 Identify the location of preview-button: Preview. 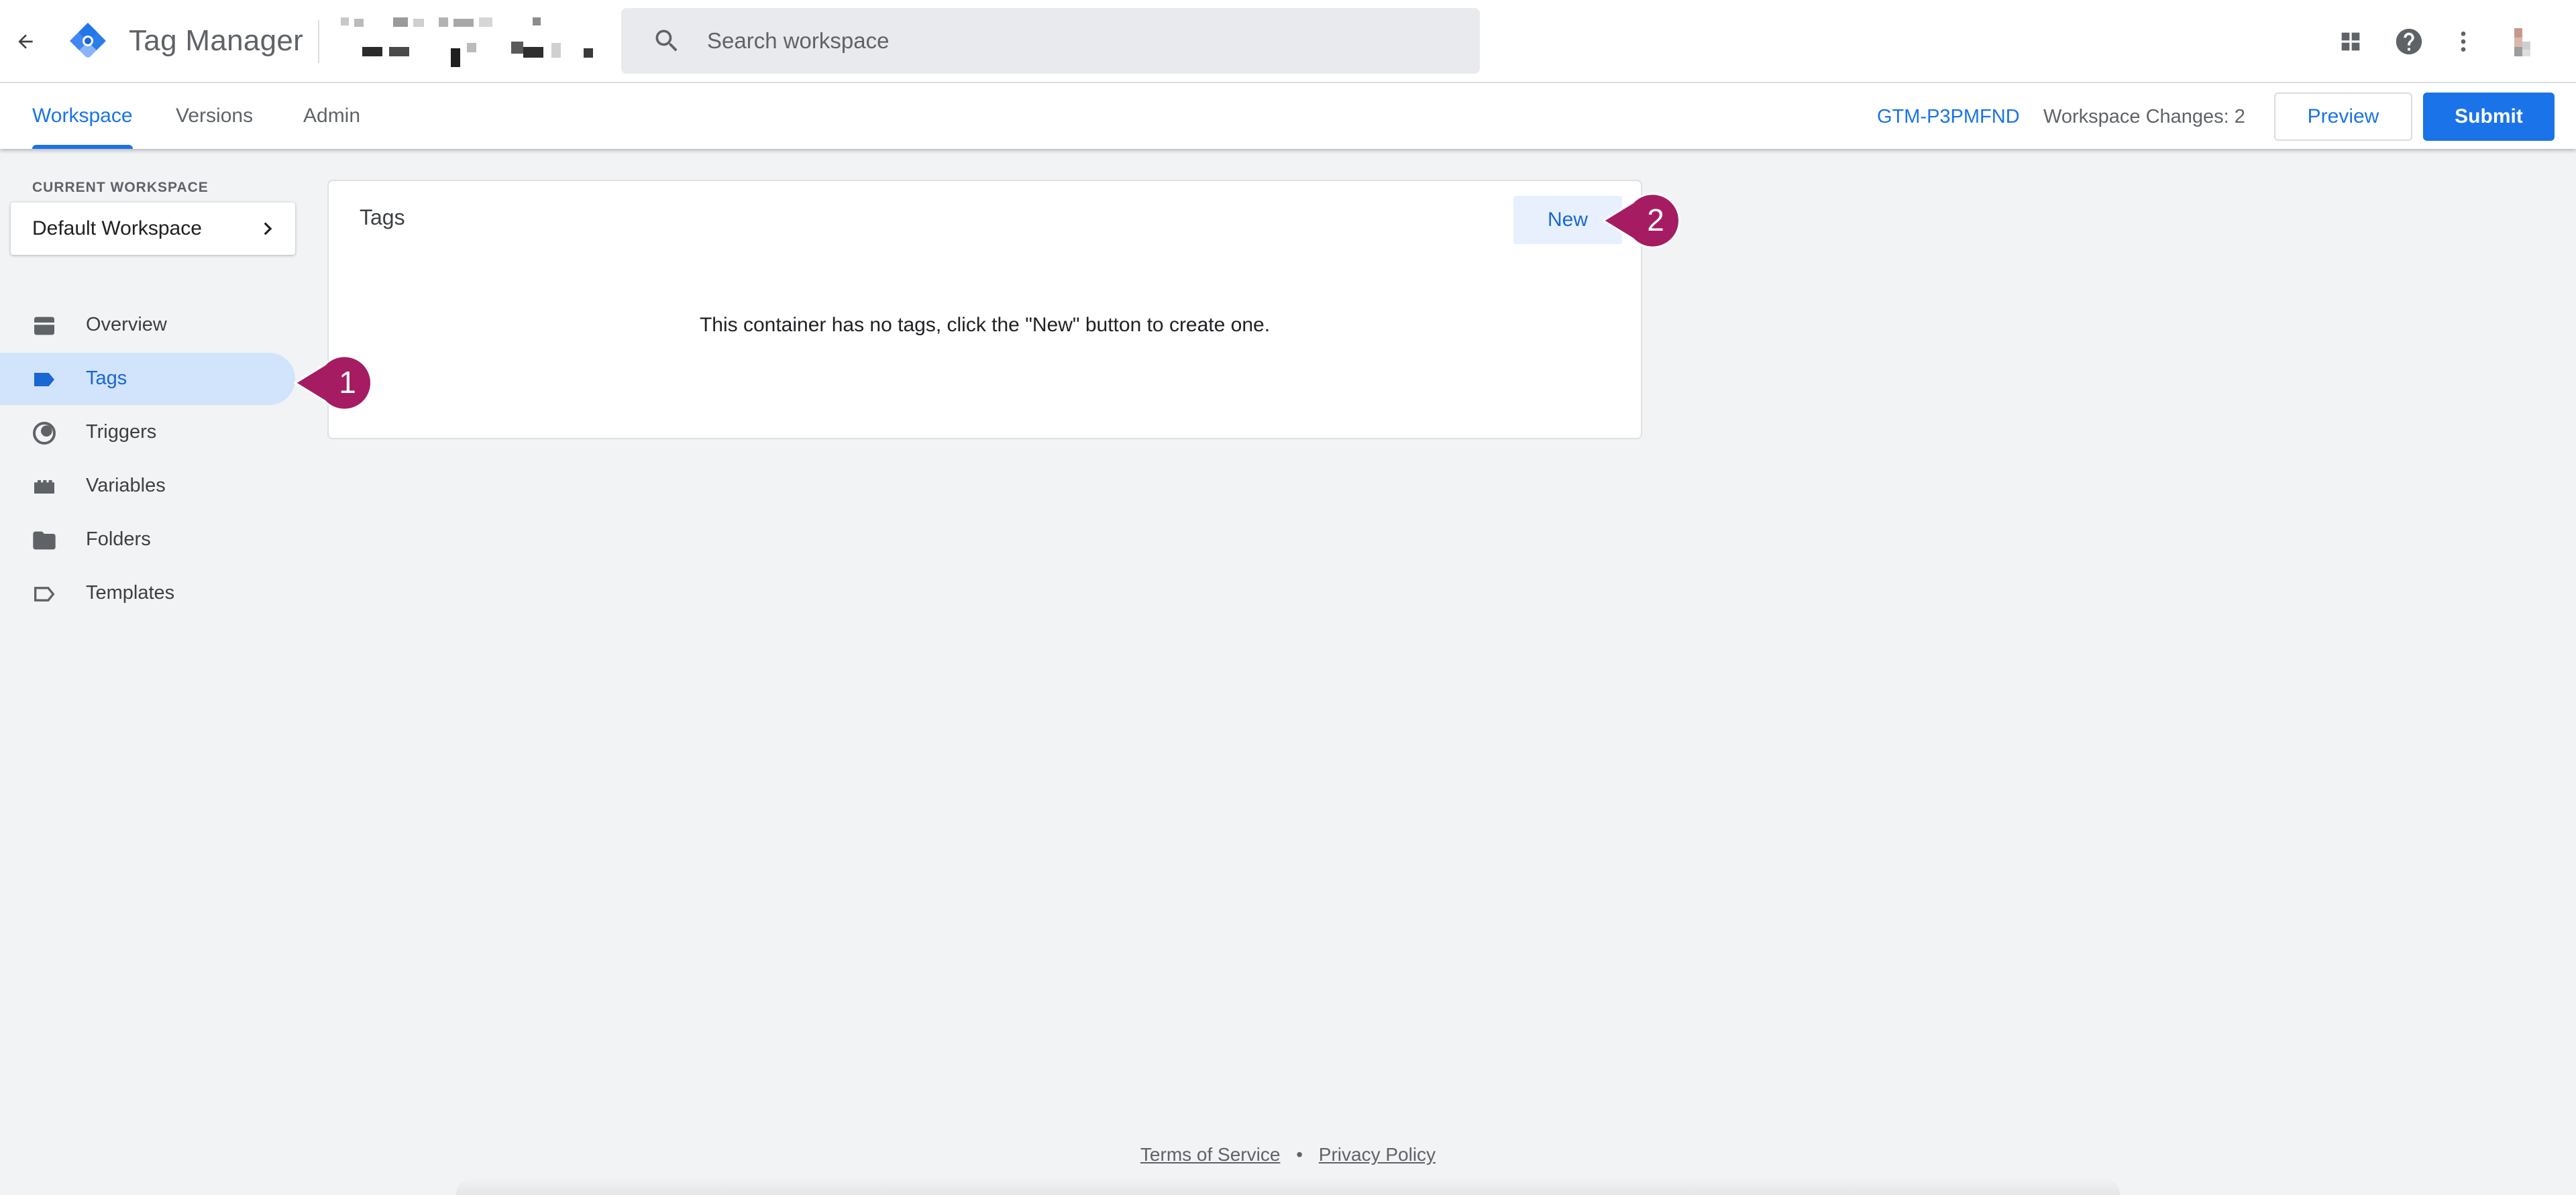
(2343, 117).